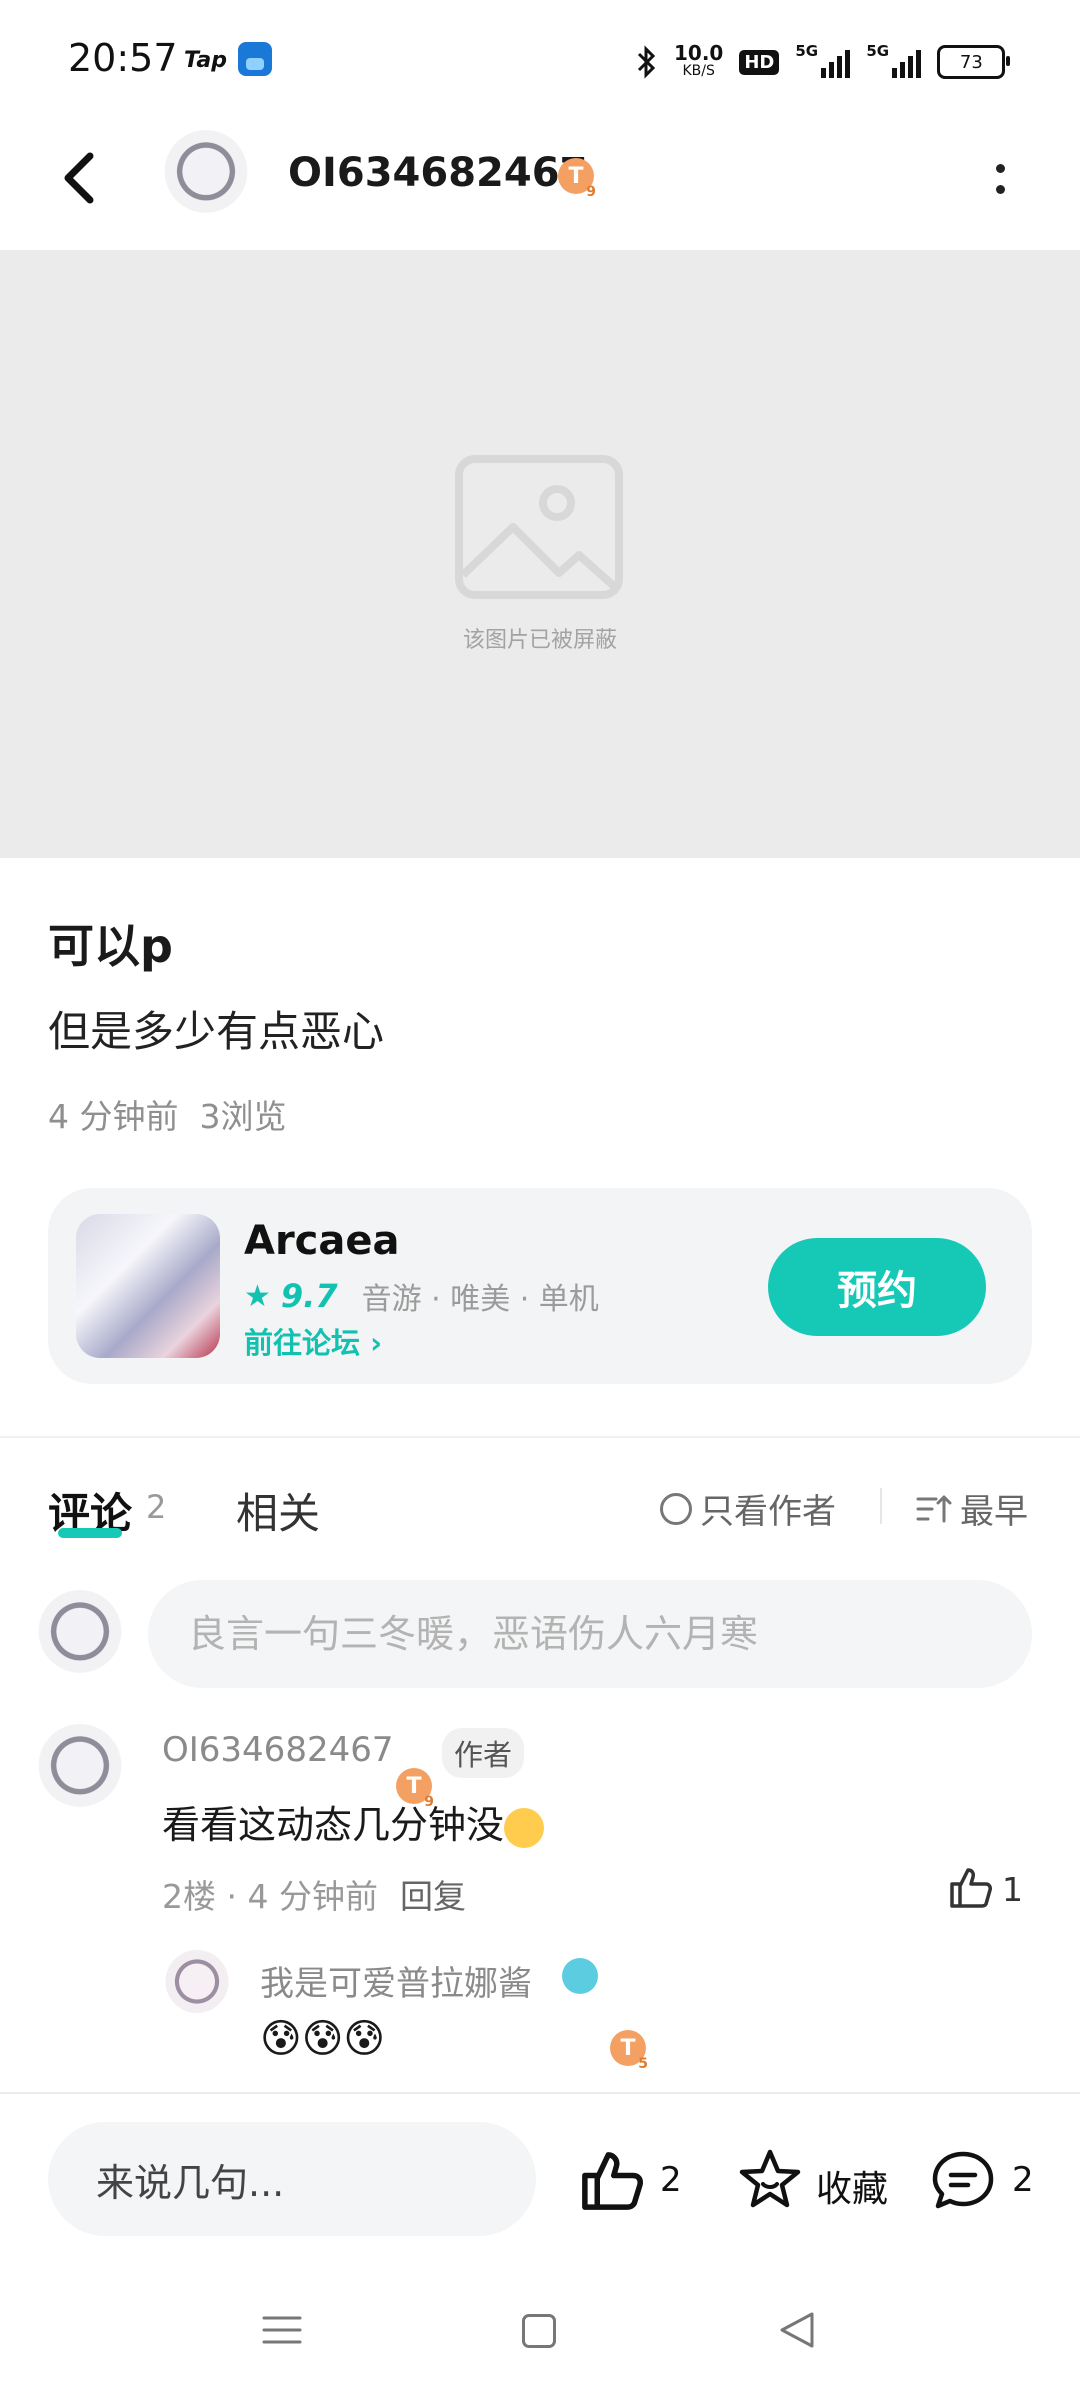 This screenshot has height=2402, width=1080. What do you see at coordinates (524, 1827) in the screenshot?
I see `smiley-emoji-icon` at bounding box center [524, 1827].